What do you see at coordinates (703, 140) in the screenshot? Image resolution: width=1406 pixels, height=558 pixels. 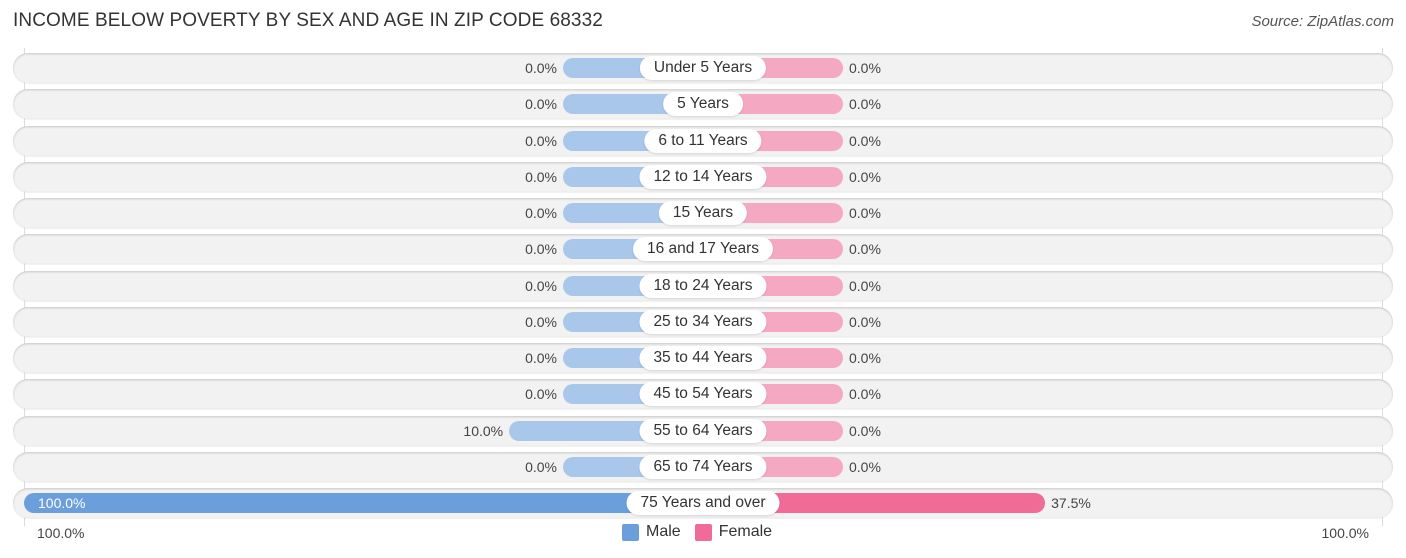 I see `category-label: 6 to 11 Years` at bounding box center [703, 140].